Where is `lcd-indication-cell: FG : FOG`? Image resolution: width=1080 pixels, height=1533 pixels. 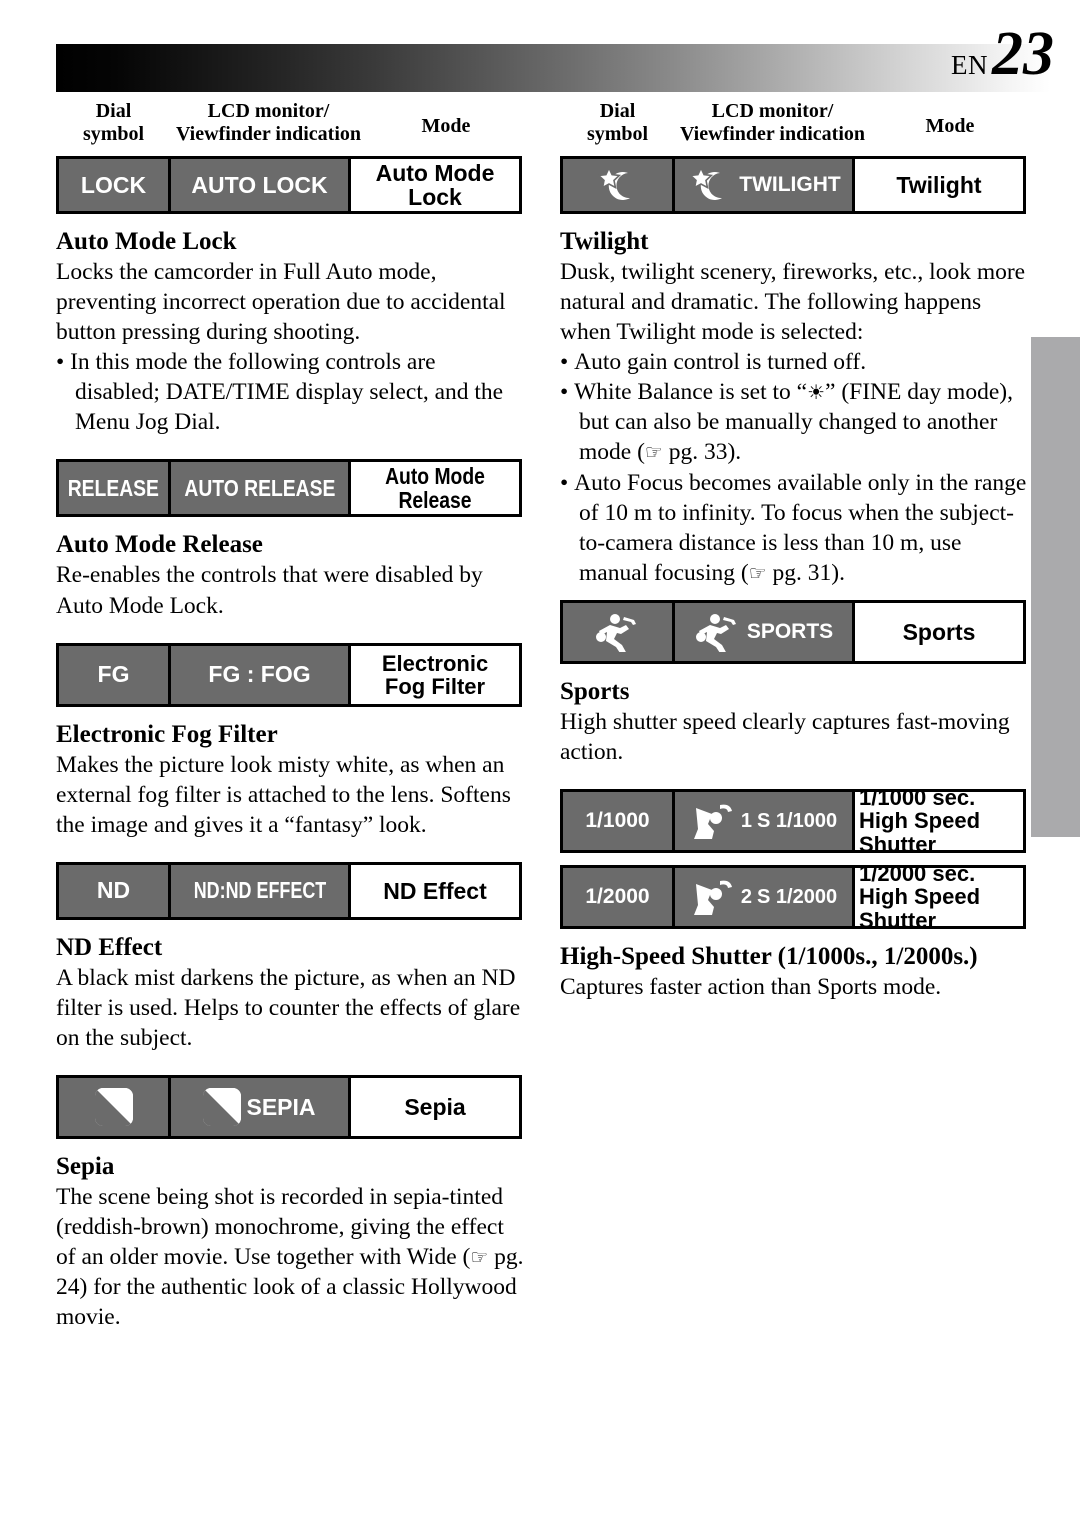
lcd-indication-cell: FG : FOG is located at coordinates (261, 674).